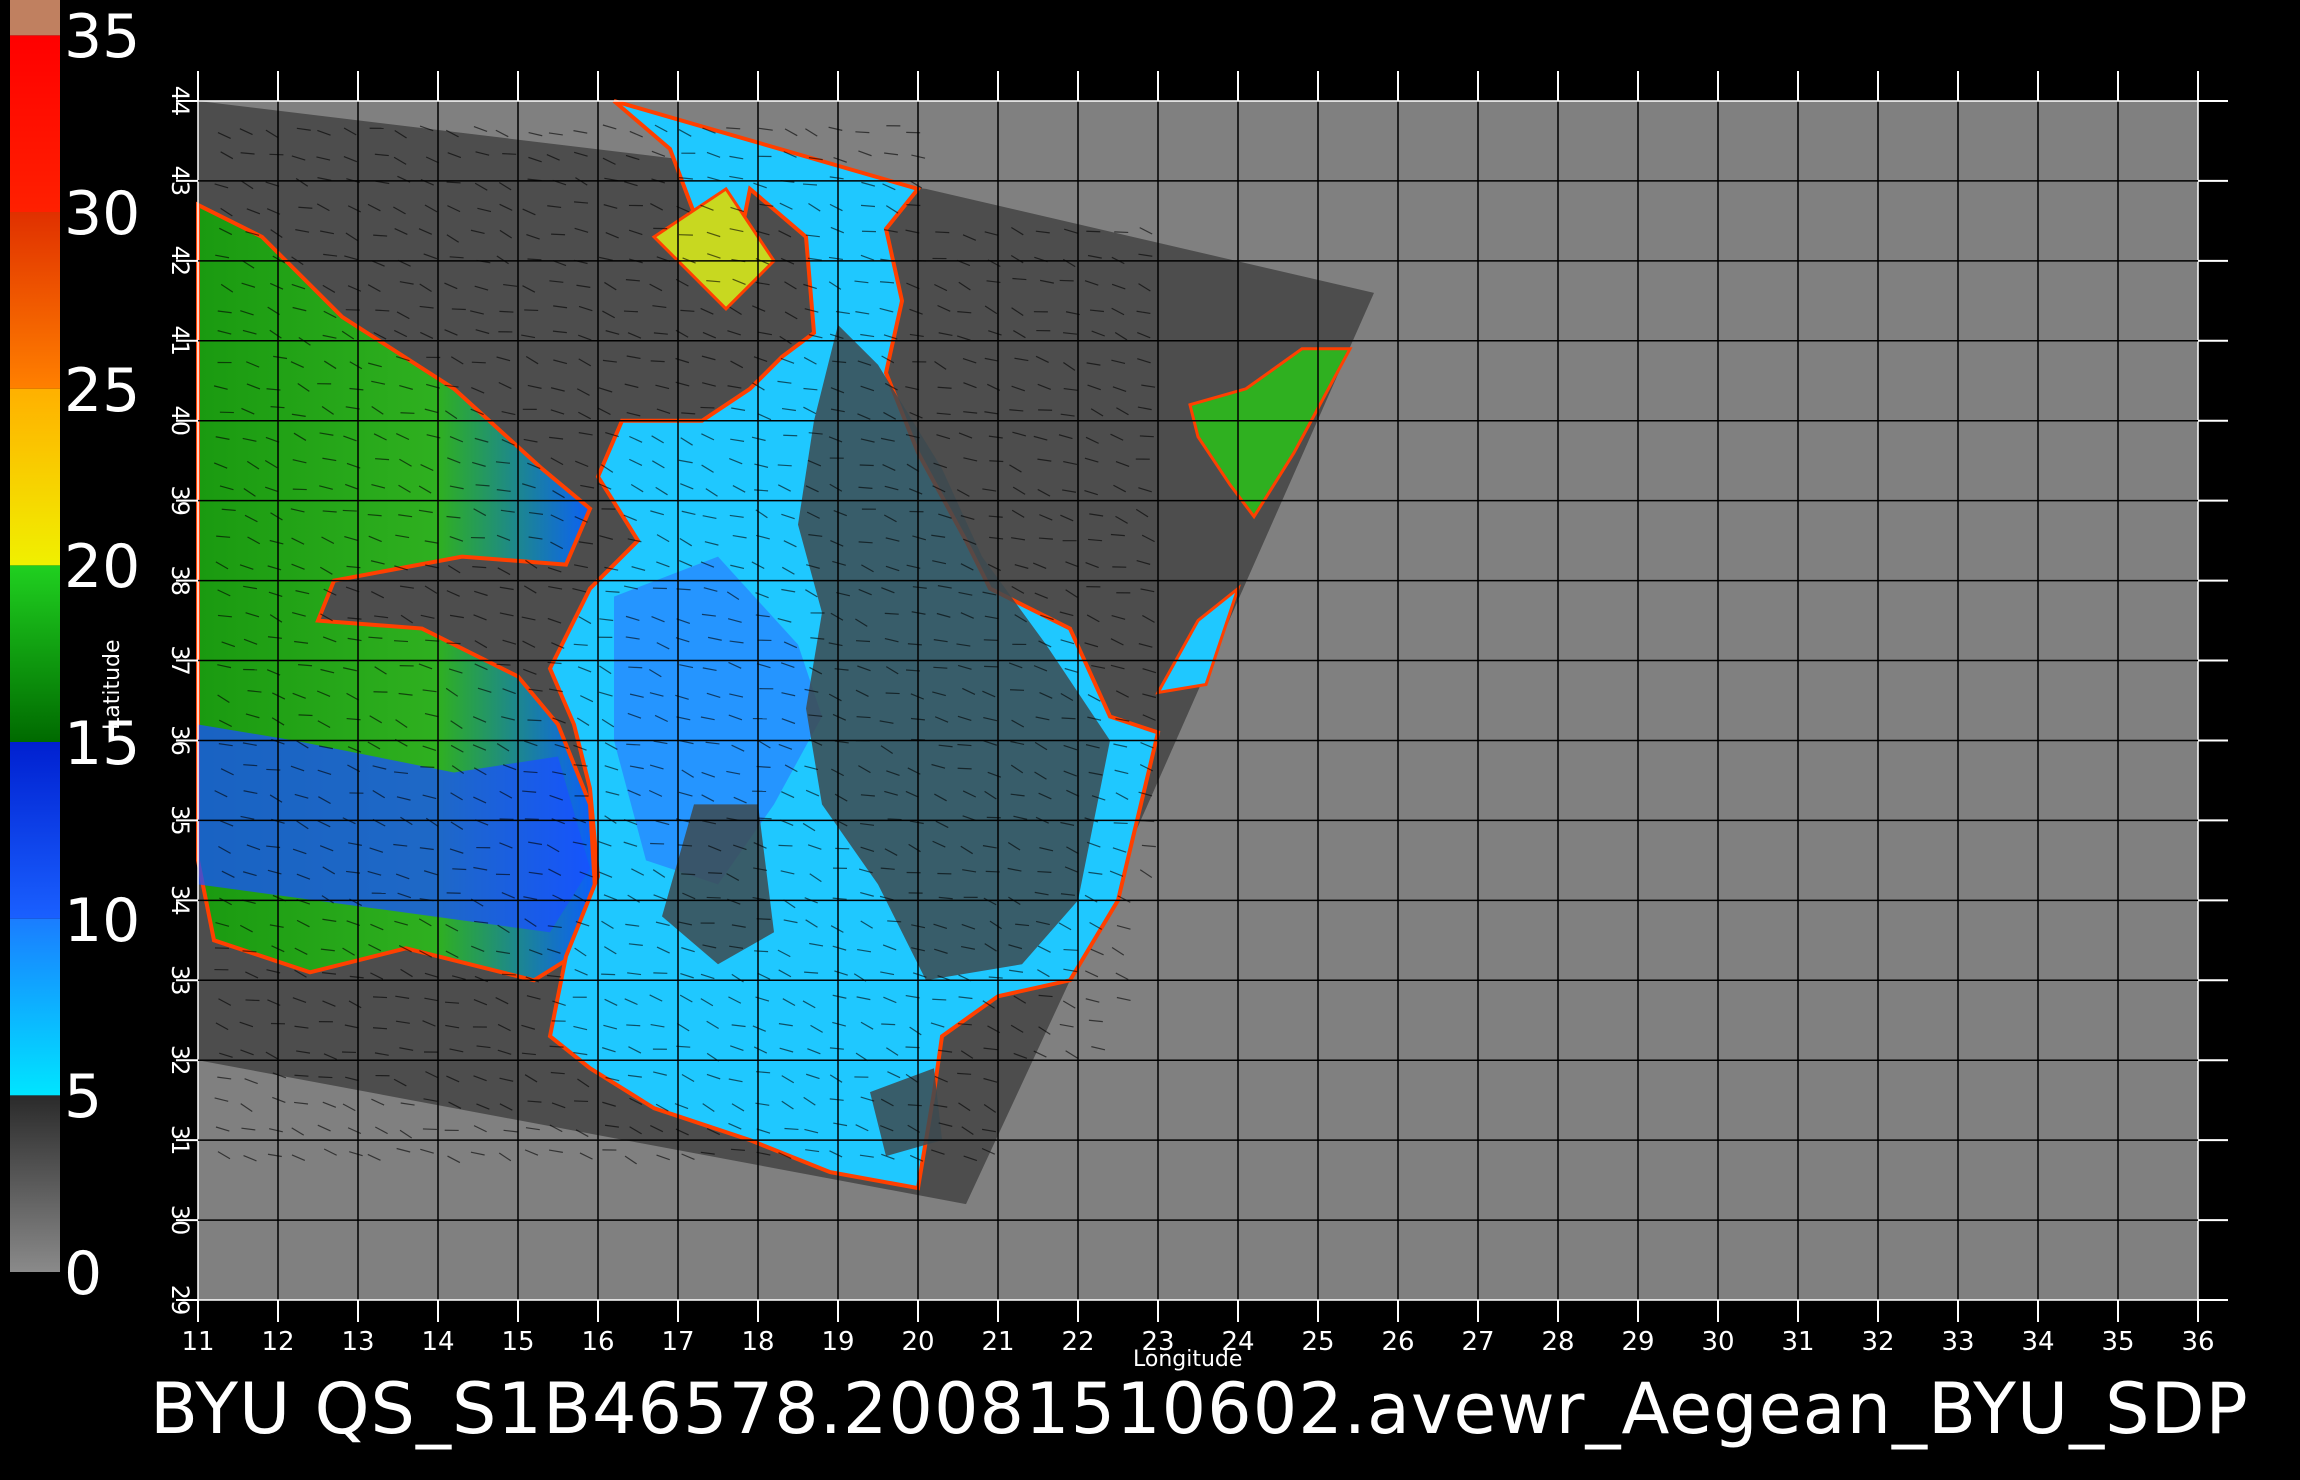 The width and height of the screenshot is (2300, 1480). What do you see at coordinates (180, 740) in the screenshot?
I see `y-tick-label: 36` at bounding box center [180, 740].